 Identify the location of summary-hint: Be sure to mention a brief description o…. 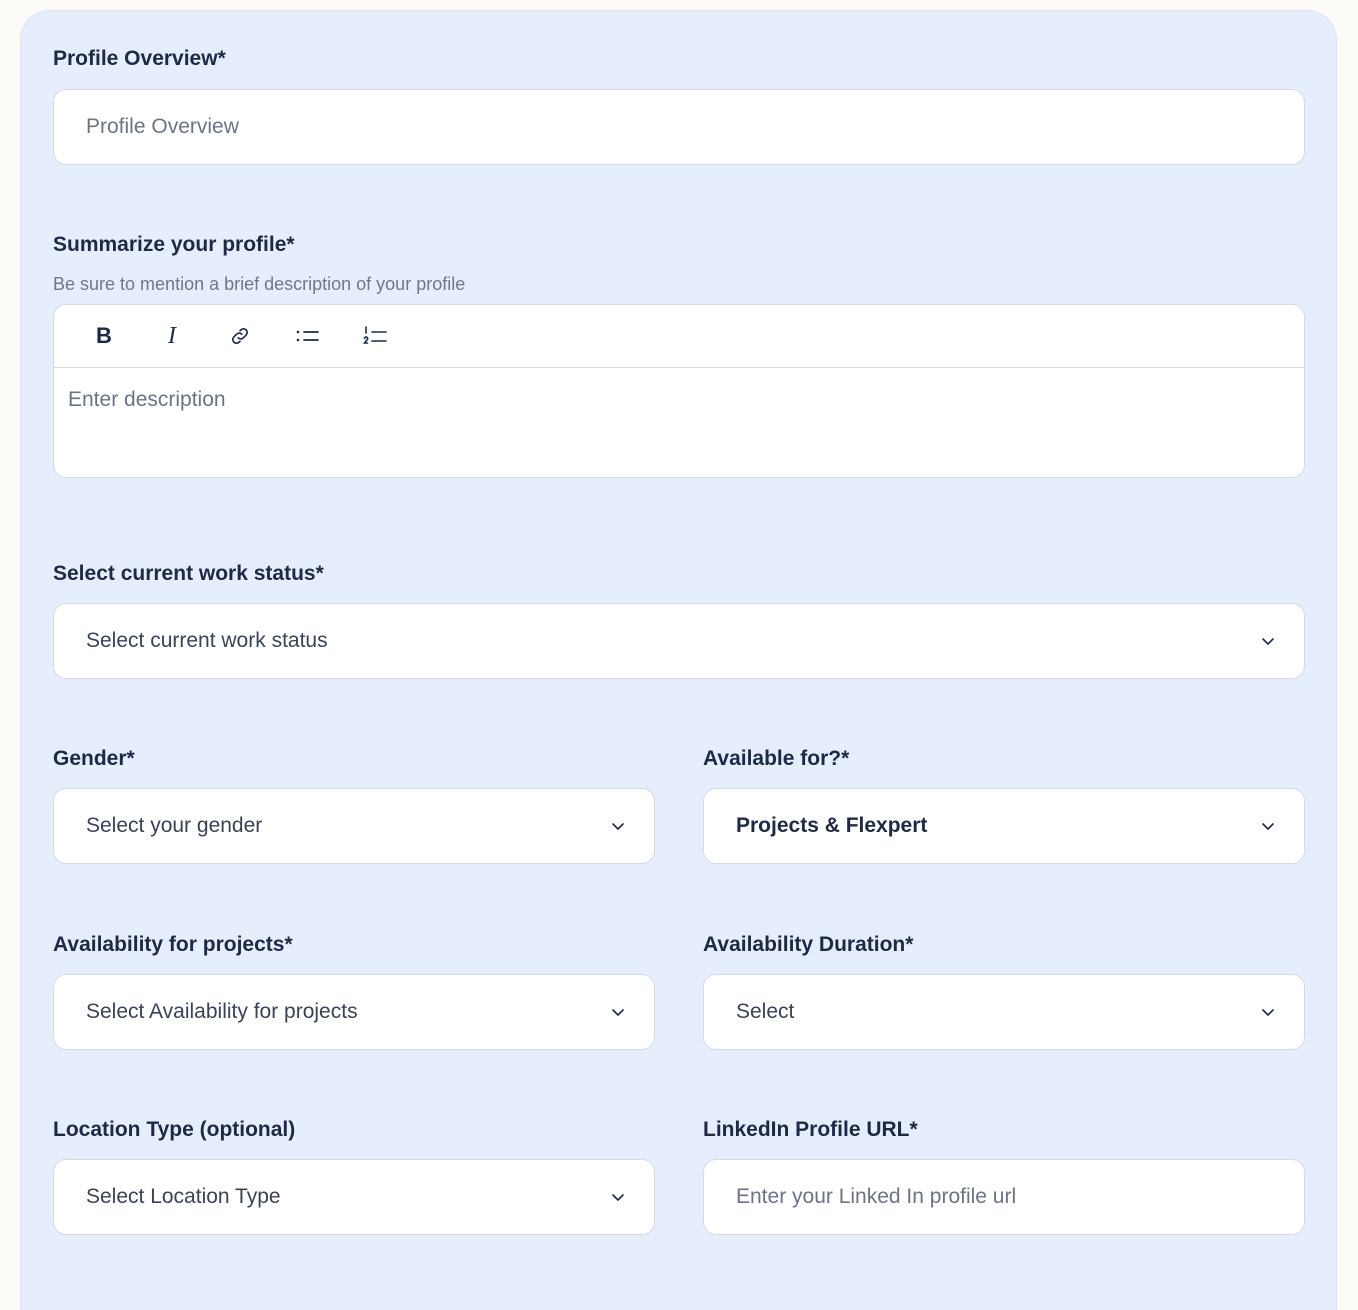
(259, 284).